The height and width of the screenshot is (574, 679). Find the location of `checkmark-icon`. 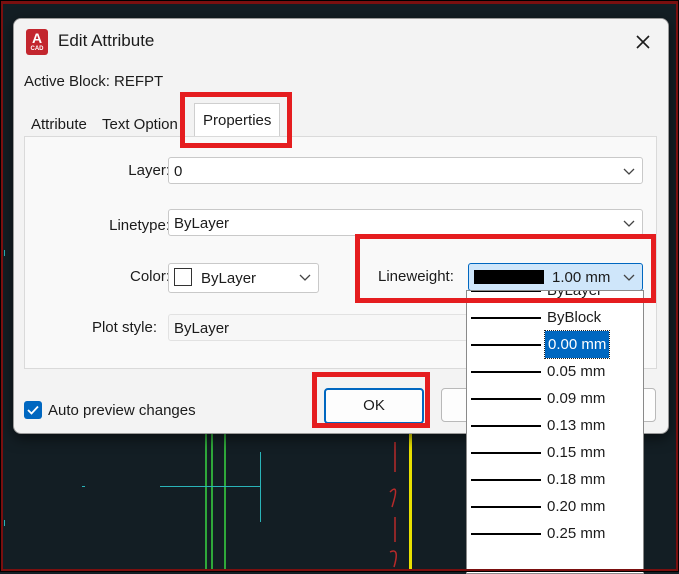

checkmark-icon is located at coordinates (33, 410).